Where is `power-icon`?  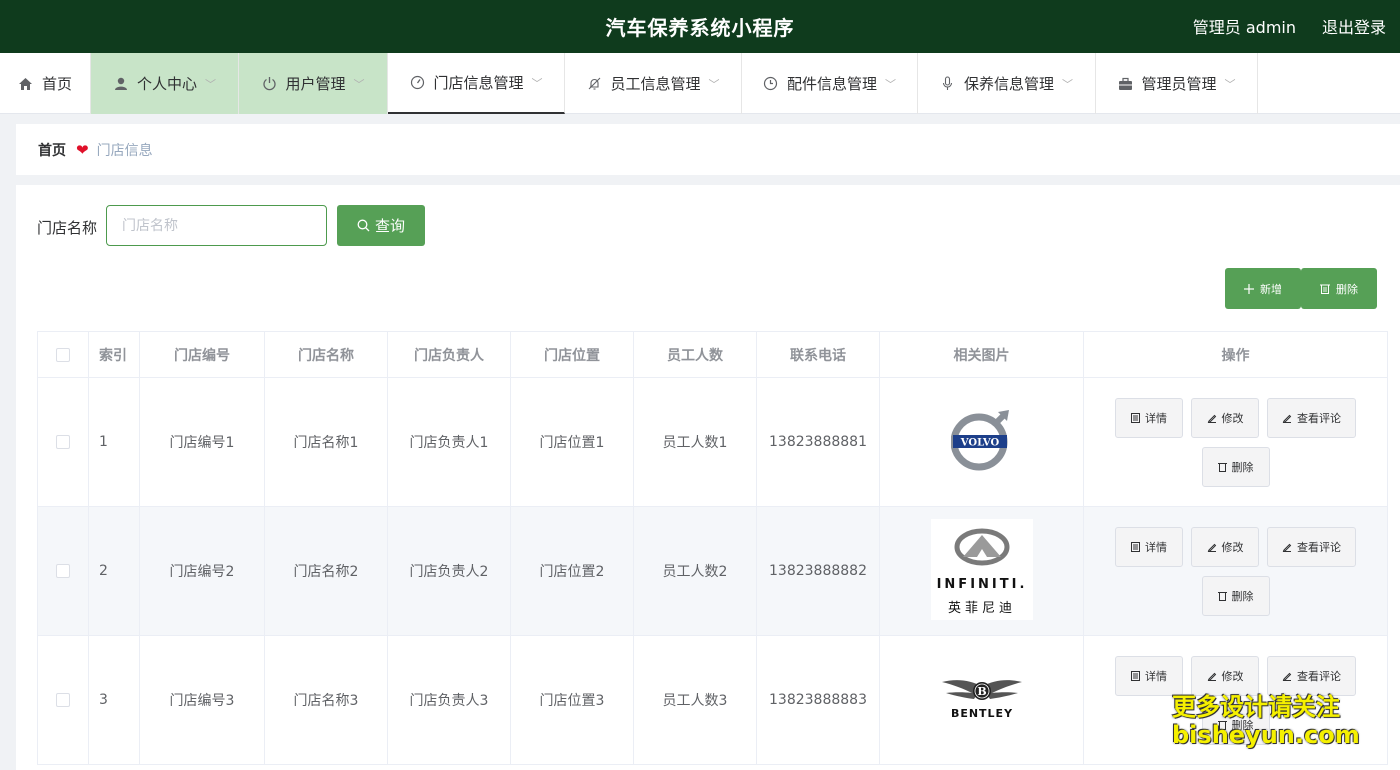 power-icon is located at coordinates (269, 84).